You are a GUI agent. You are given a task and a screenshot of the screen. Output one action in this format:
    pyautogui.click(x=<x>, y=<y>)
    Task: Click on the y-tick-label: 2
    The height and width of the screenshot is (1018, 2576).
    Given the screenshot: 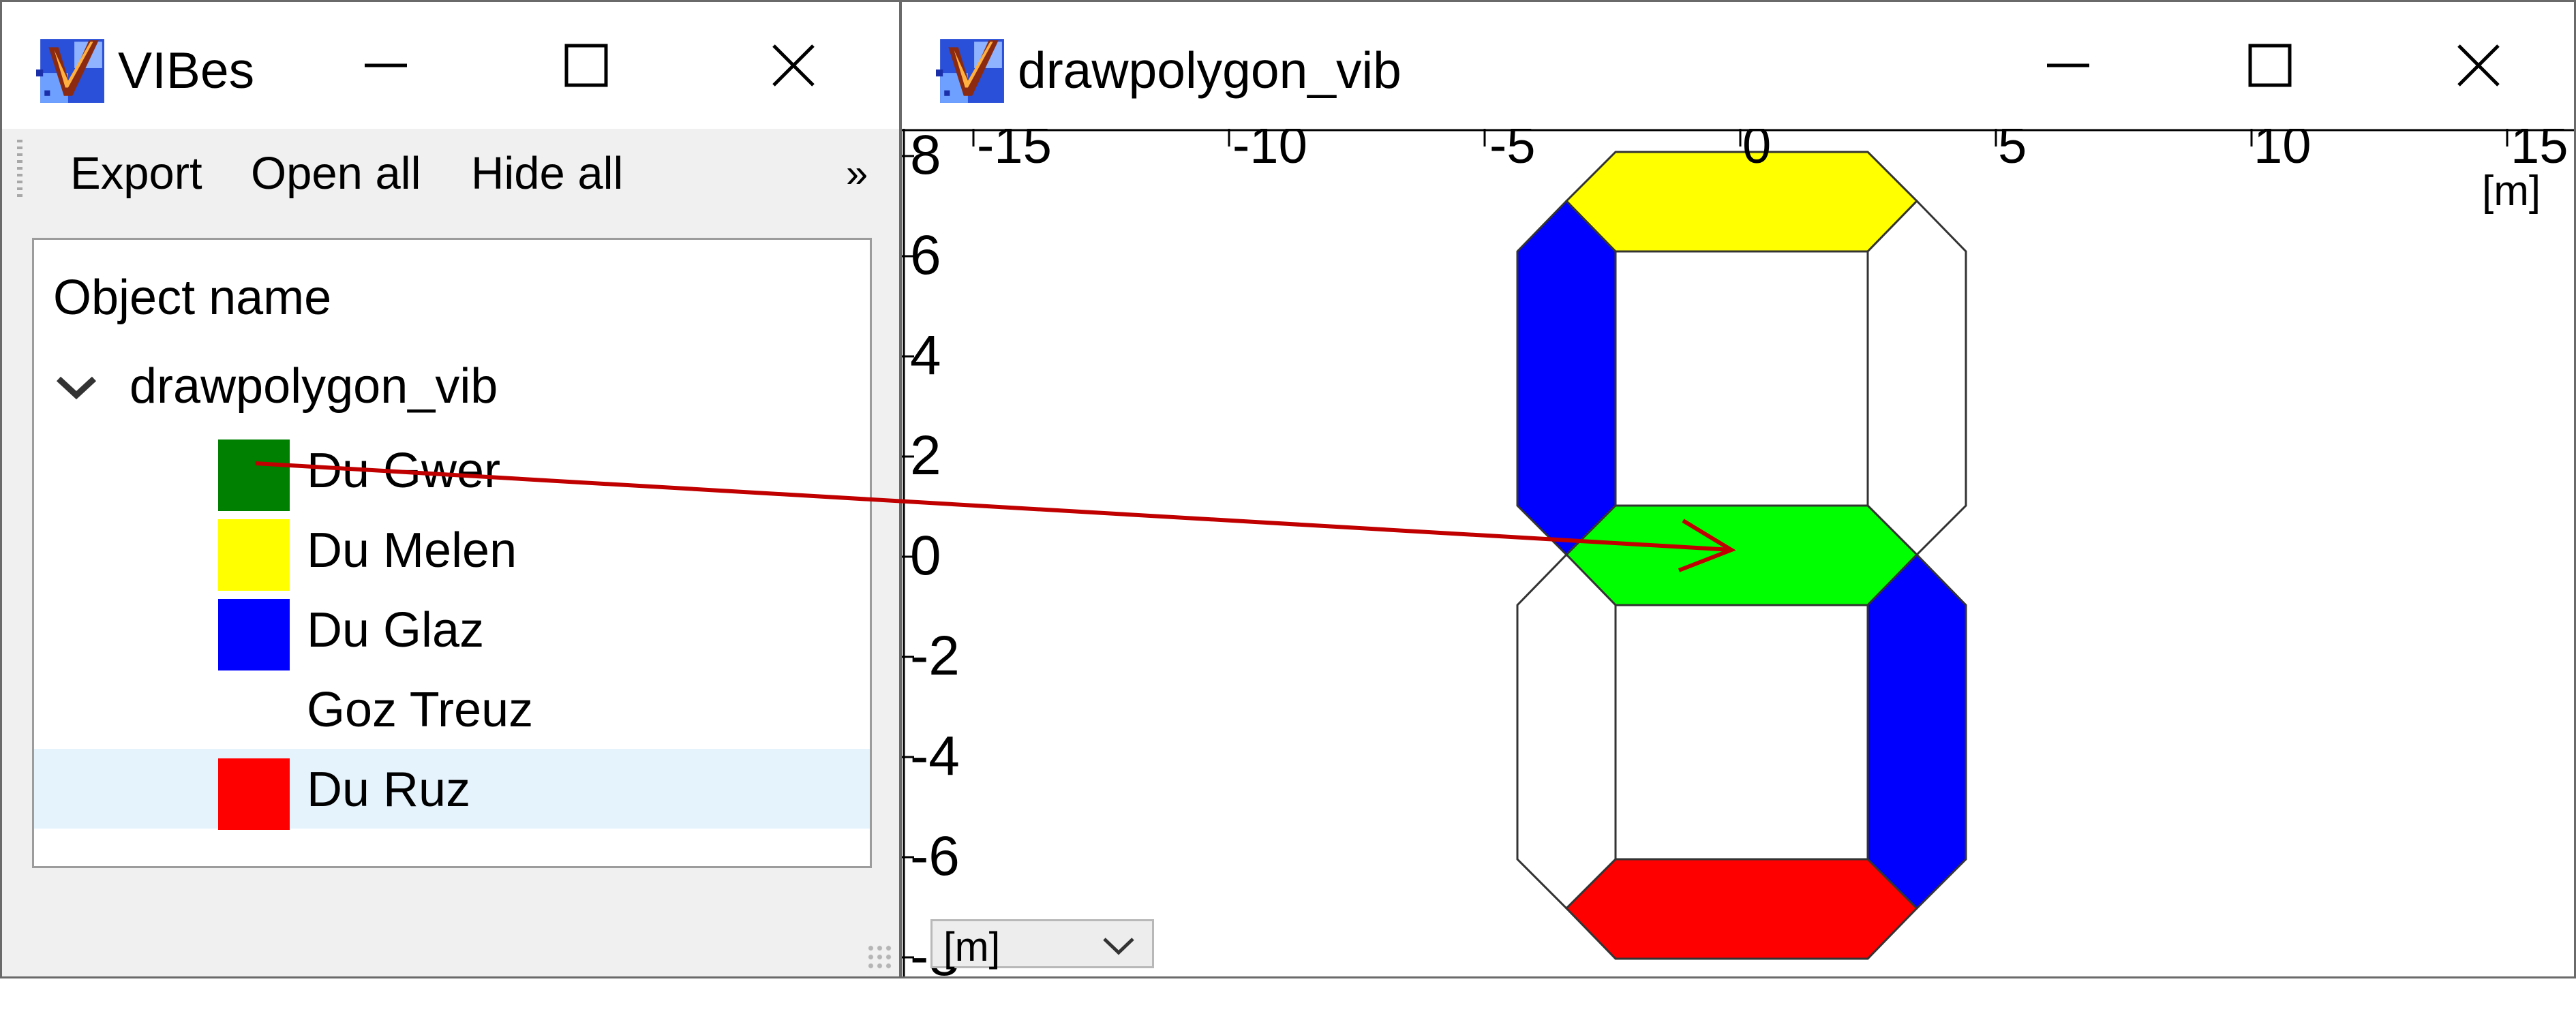 What is the action you would take?
    pyautogui.click(x=925, y=456)
    